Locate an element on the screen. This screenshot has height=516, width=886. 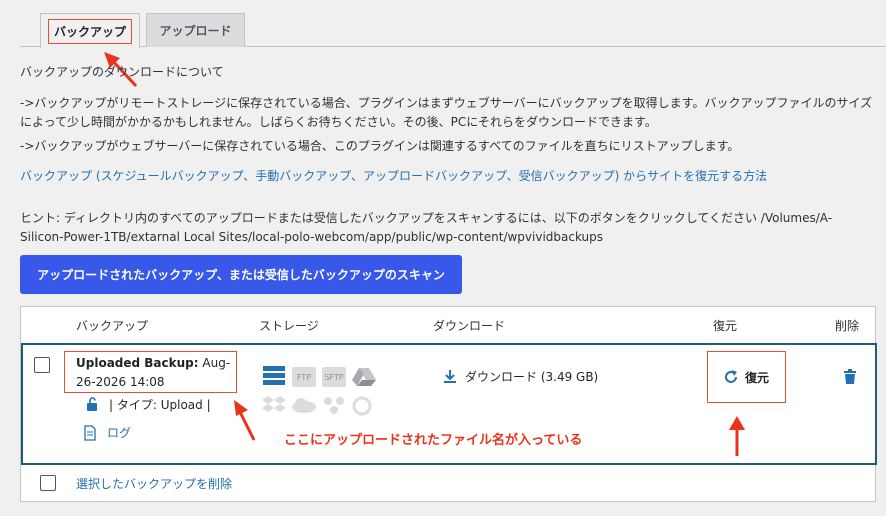
annotation-arrow-filename is located at coordinates (245, 420).